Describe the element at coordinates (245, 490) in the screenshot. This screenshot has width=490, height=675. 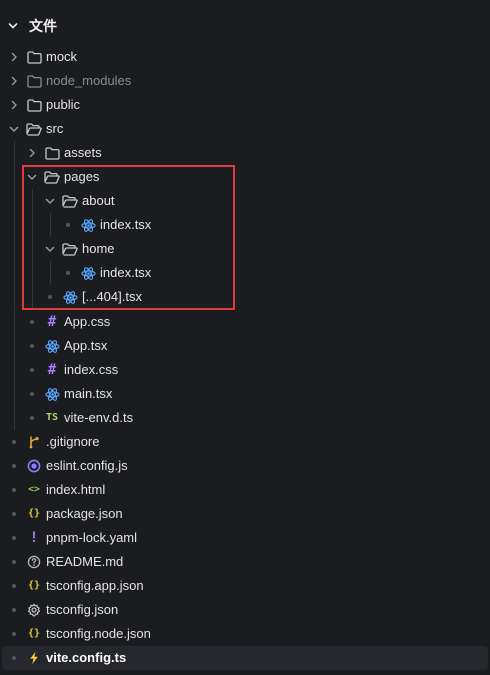
I see `tree-file-index-html: <> index.html` at that location.